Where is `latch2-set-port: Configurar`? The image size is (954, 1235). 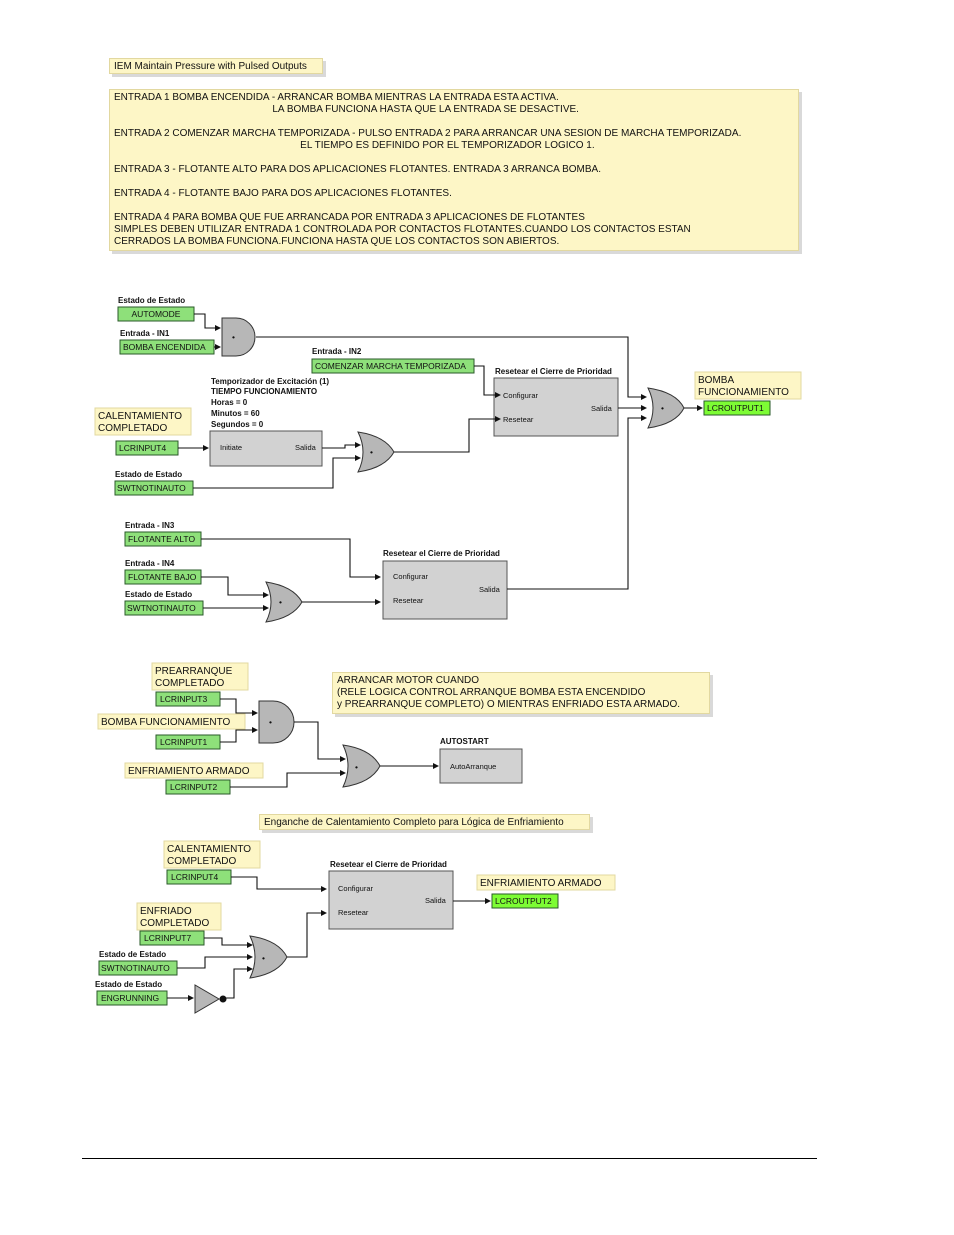
latch2-set-port: Configurar is located at coordinates (411, 576).